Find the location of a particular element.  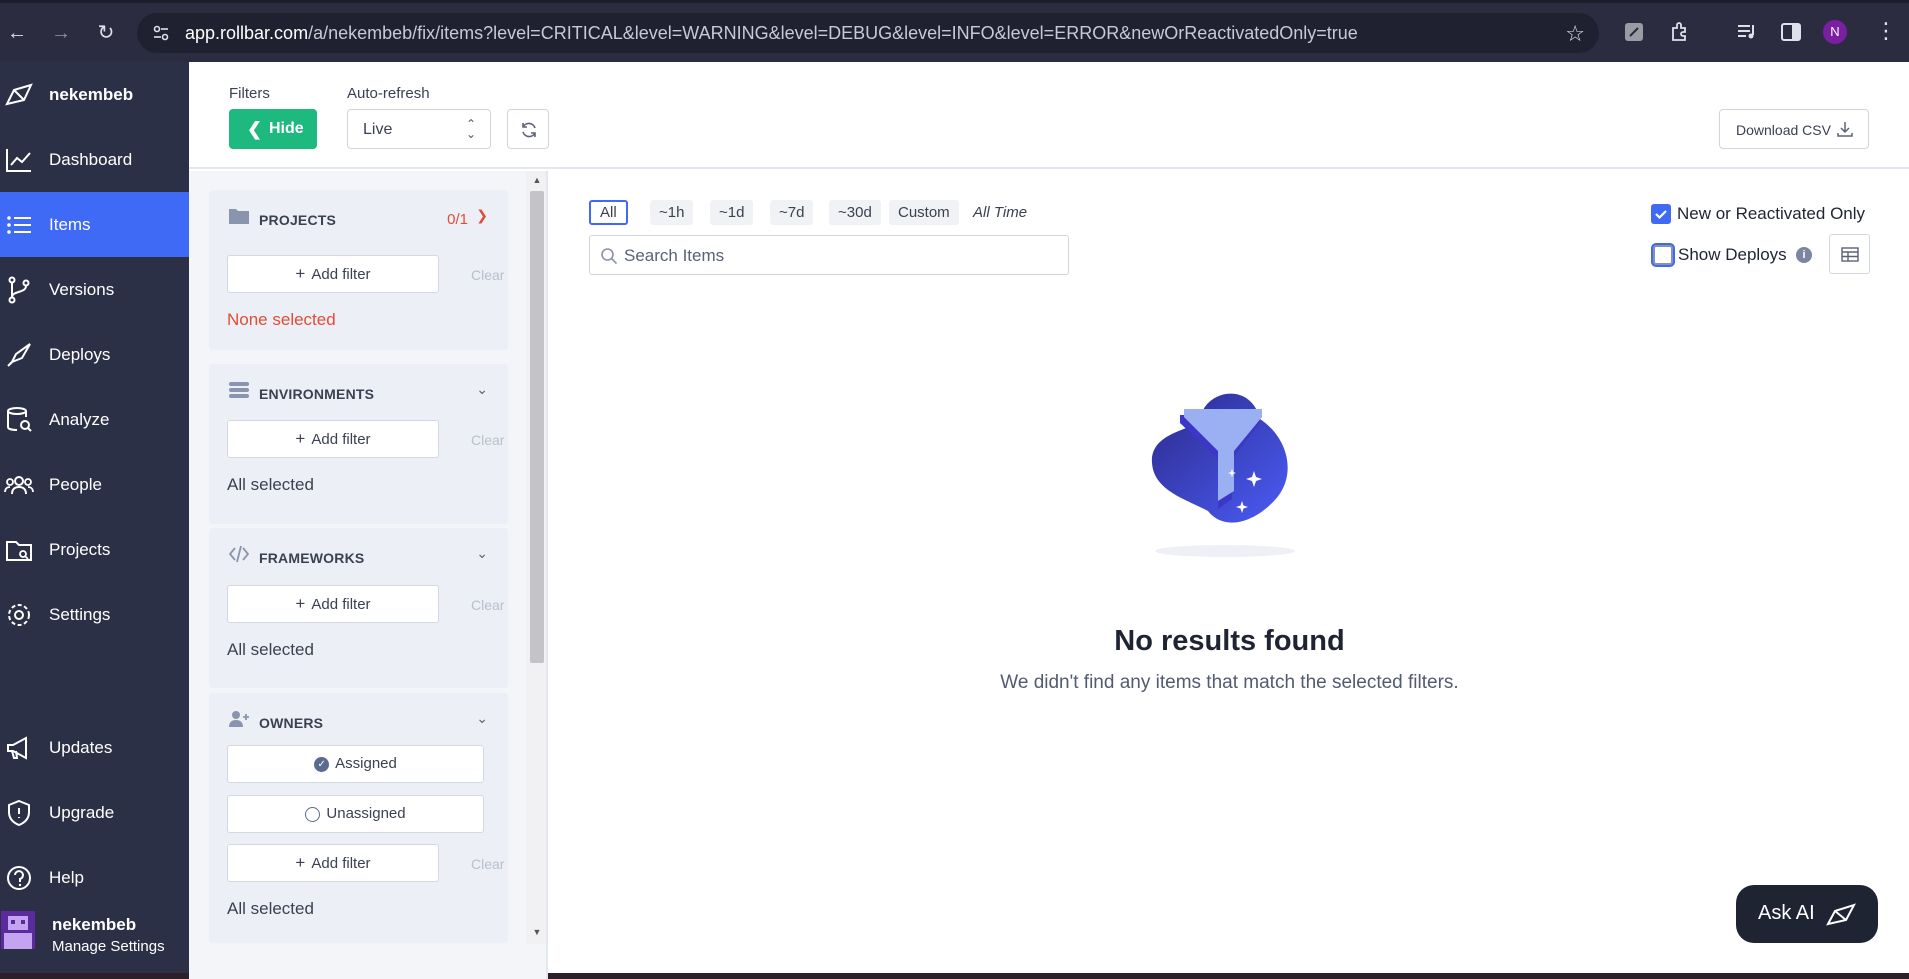

unassigned-button: Unassigned is located at coordinates (355, 814).